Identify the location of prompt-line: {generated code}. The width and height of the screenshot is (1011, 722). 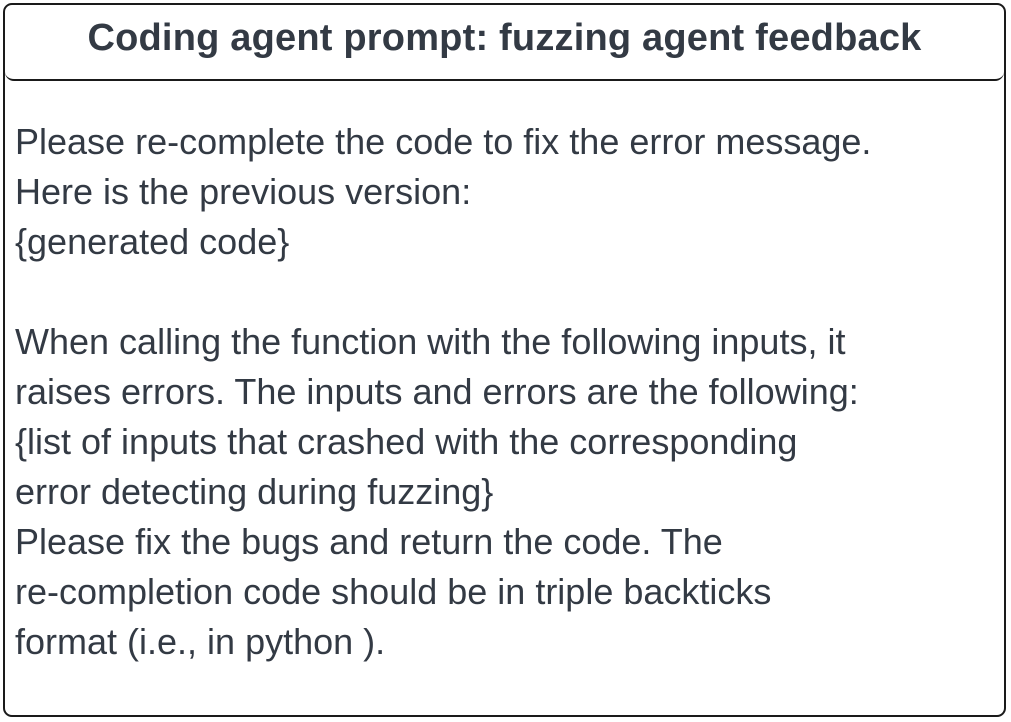
(152, 241).